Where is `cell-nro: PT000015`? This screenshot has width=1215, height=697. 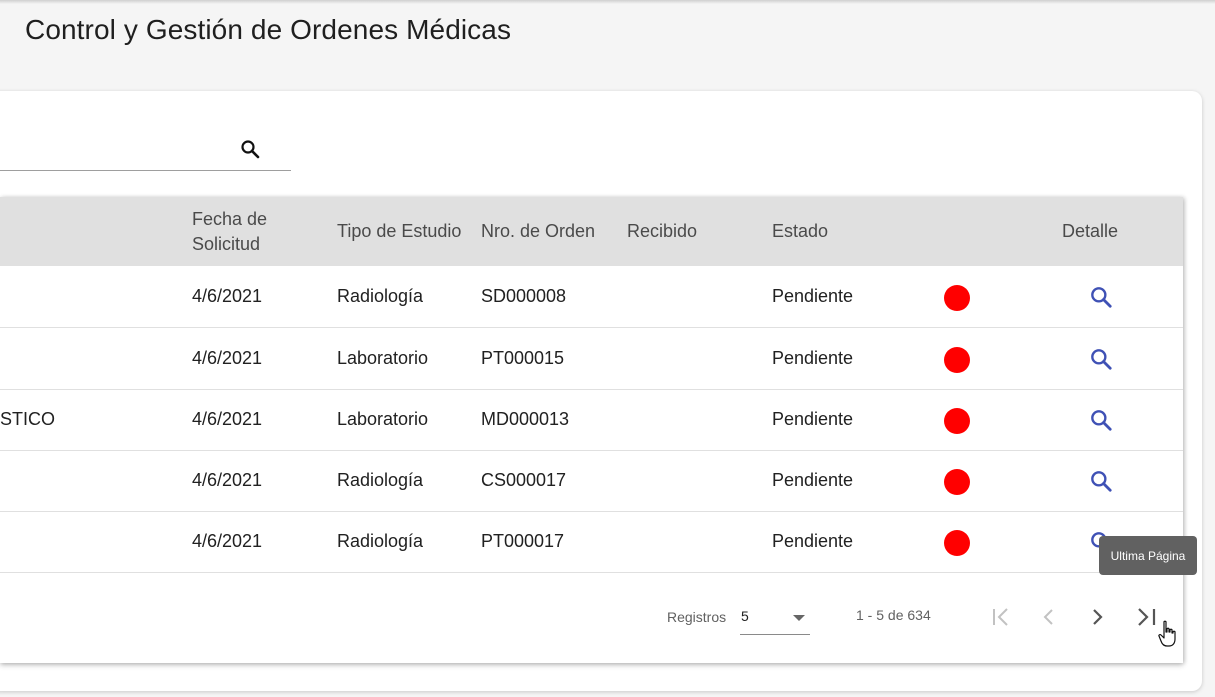 cell-nro: PT000015 is located at coordinates (523, 358).